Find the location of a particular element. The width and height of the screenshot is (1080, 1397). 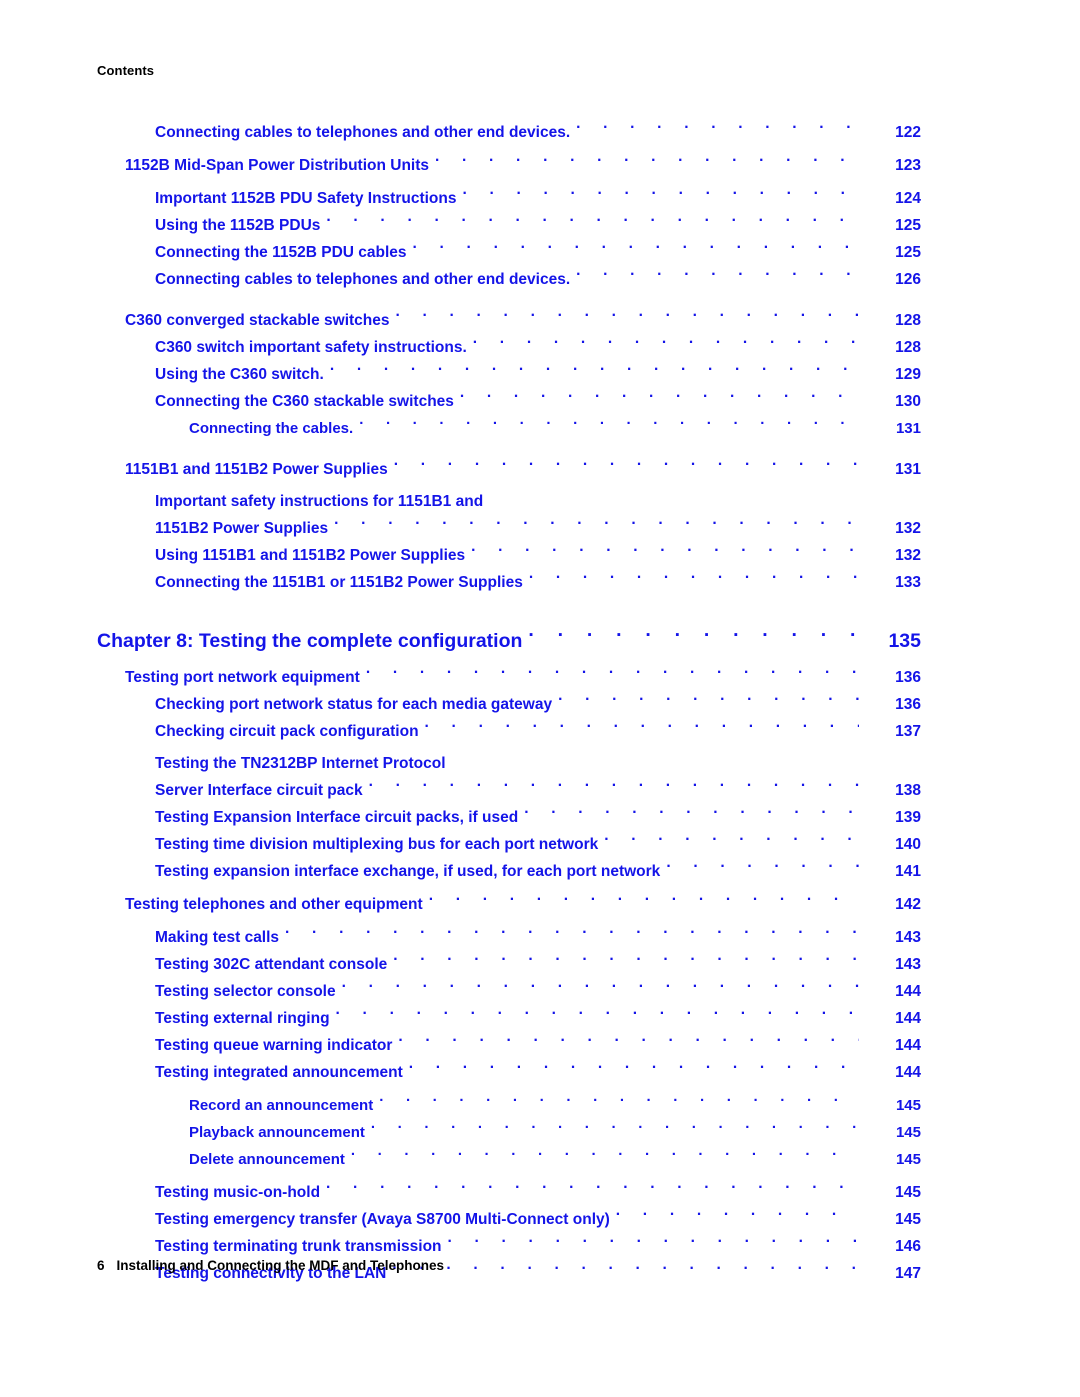

toc-entry: Connecting the 1152B PDU cables 125 is located at coordinates (509, 252).